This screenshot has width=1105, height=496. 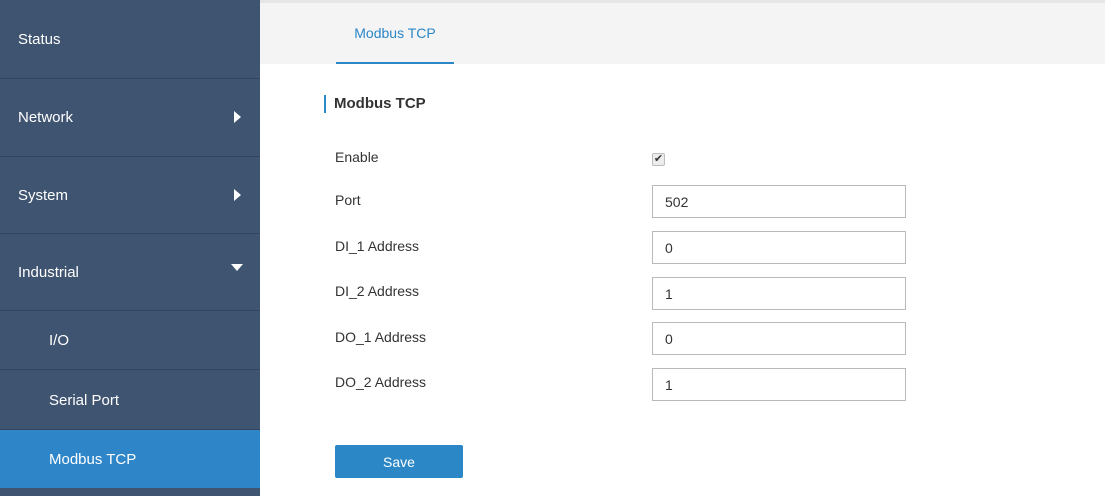 I want to click on sidebar-item-label: Network, so click(x=46, y=117).